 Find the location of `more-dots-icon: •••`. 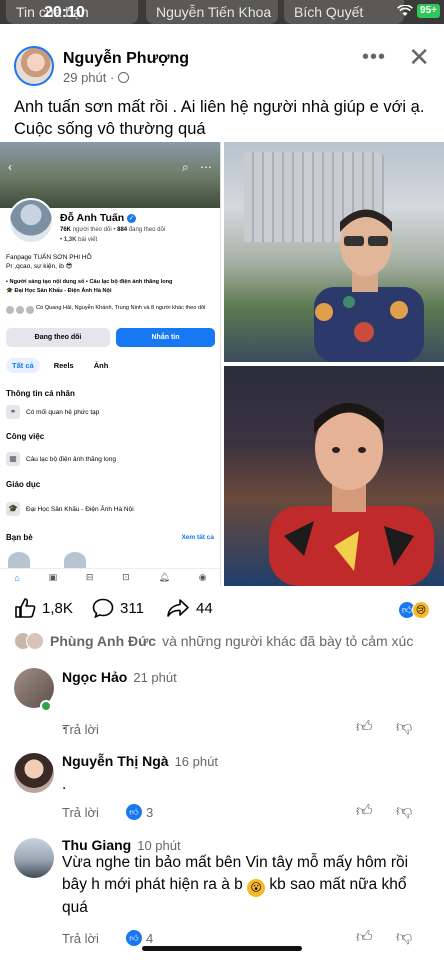

more-dots-icon: ••• is located at coordinates (374, 57).